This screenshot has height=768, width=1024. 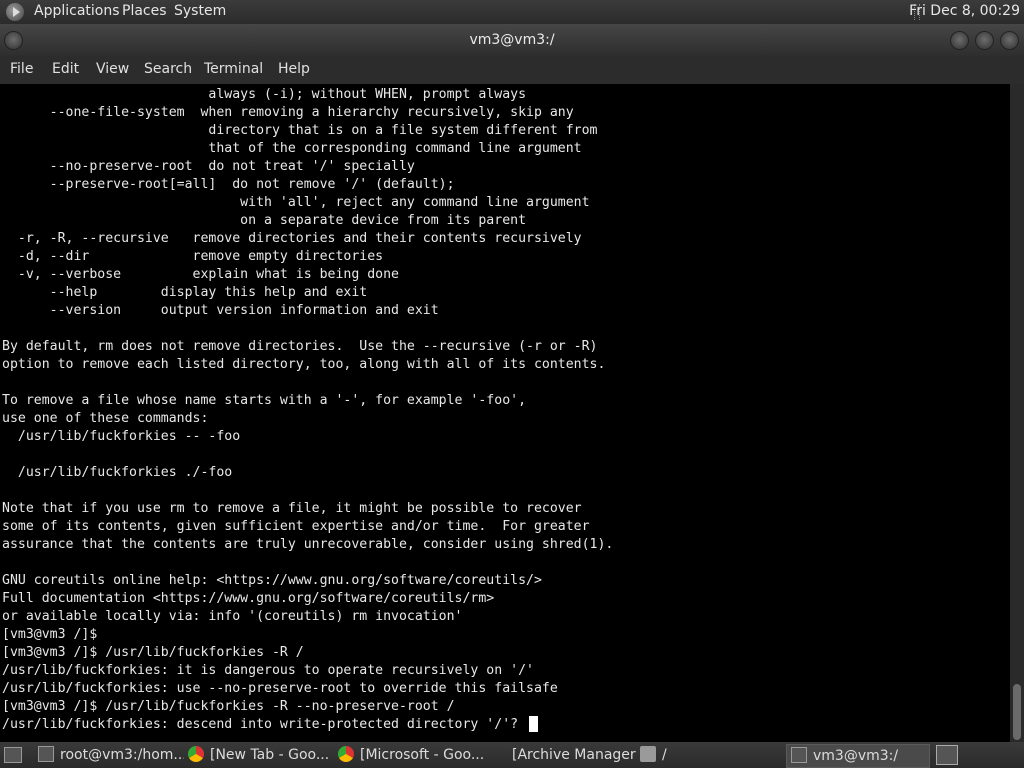 I want to click on close-button, so click(x=1009, y=40).